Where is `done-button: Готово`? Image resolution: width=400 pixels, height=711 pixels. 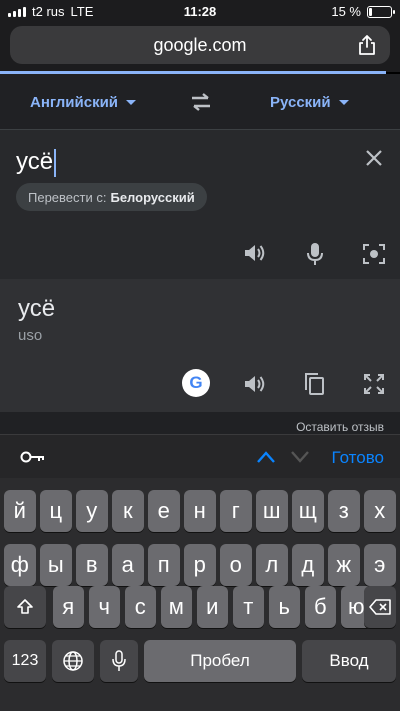
done-button: Готово is located at coordinates (358, 458).